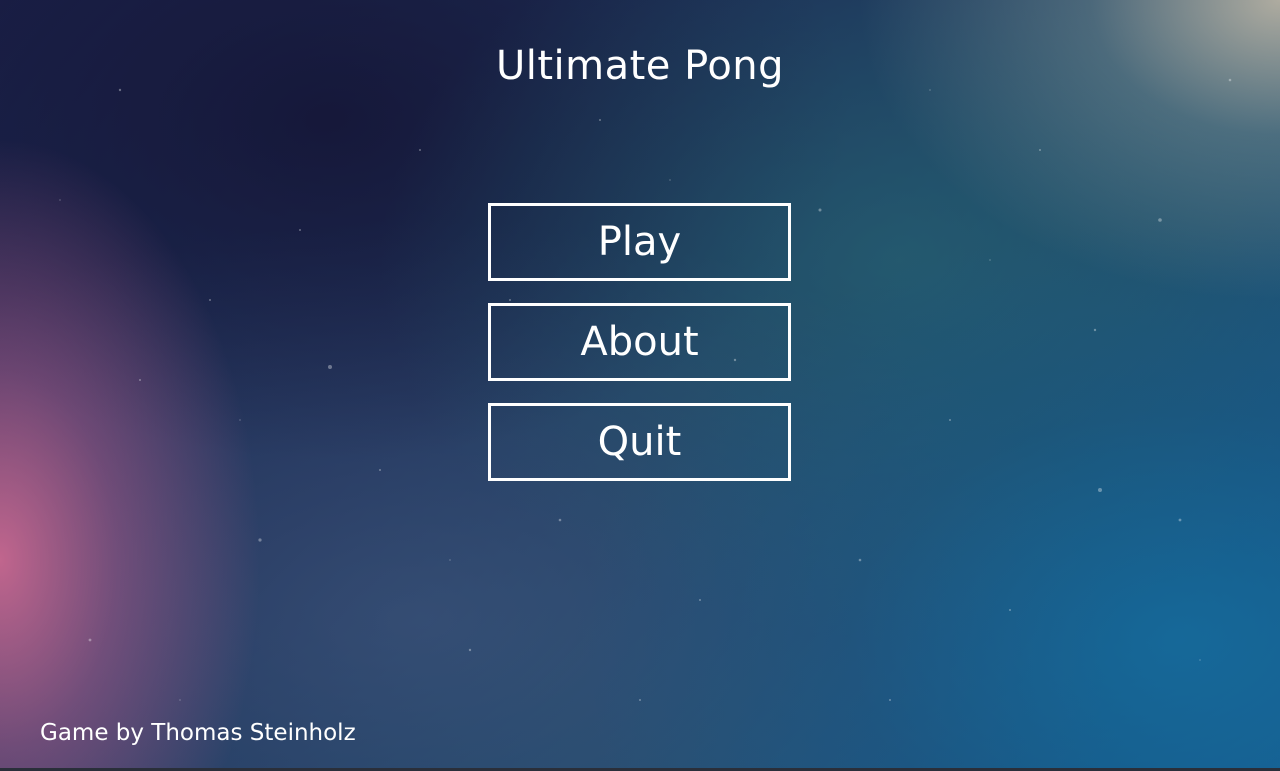 Image resolution: width=1280 pixels, height=771 pixels. What do you see at coordinates (639, 342) in the screenshot?
I see `about-button: About` at bounding box center [639, 342].